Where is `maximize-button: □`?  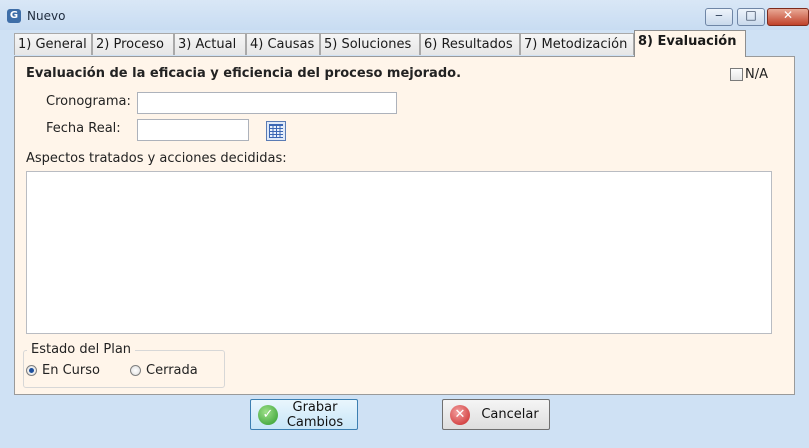
maximize-button: □ is located at coordinates (751, 17).